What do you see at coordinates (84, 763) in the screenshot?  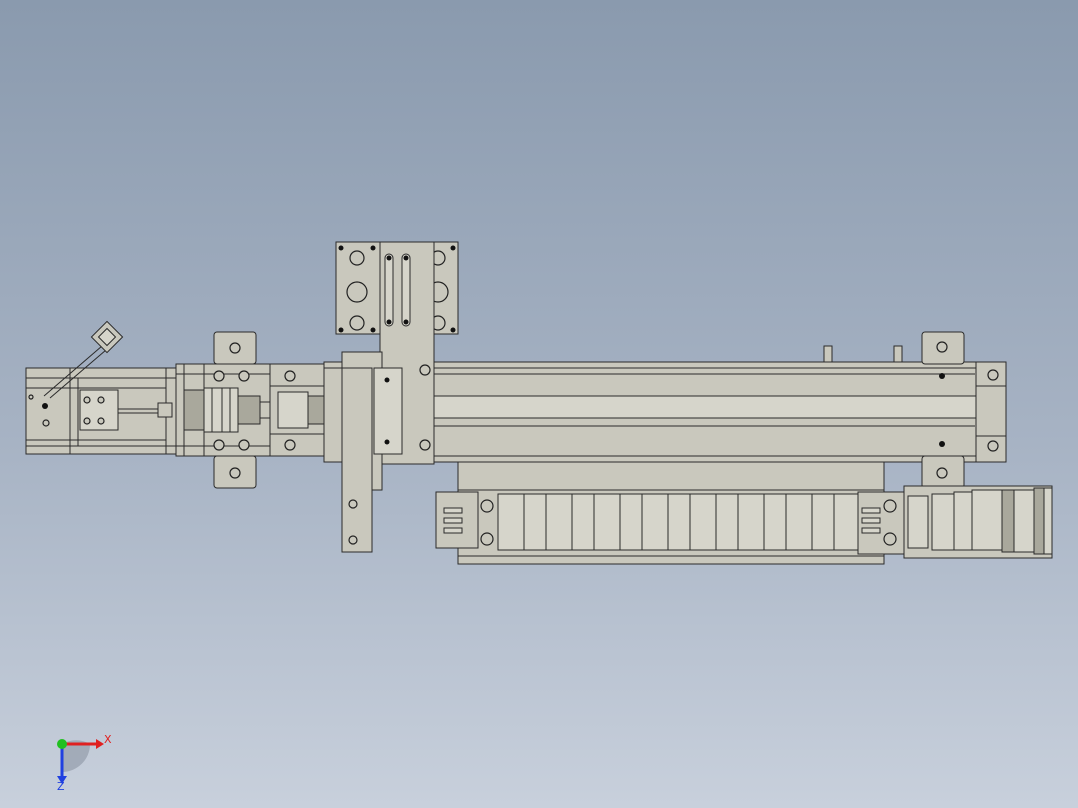 I see `axis-triad: X Z` at bounding box center [84, 763].